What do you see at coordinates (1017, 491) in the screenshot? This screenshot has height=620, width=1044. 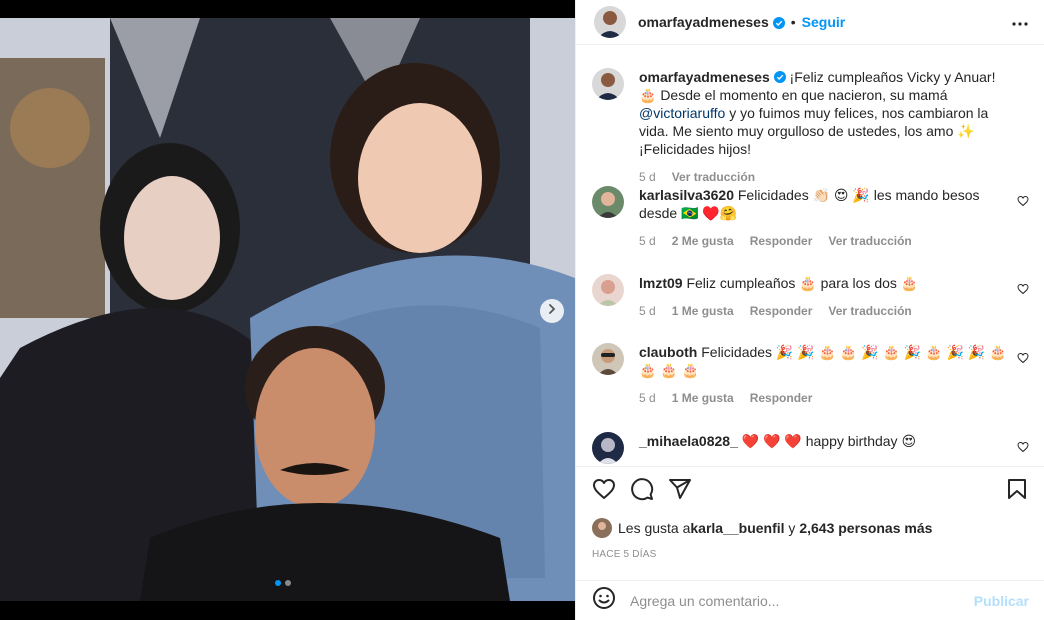 I see `save-icon` at bounding box center [1017, 491].